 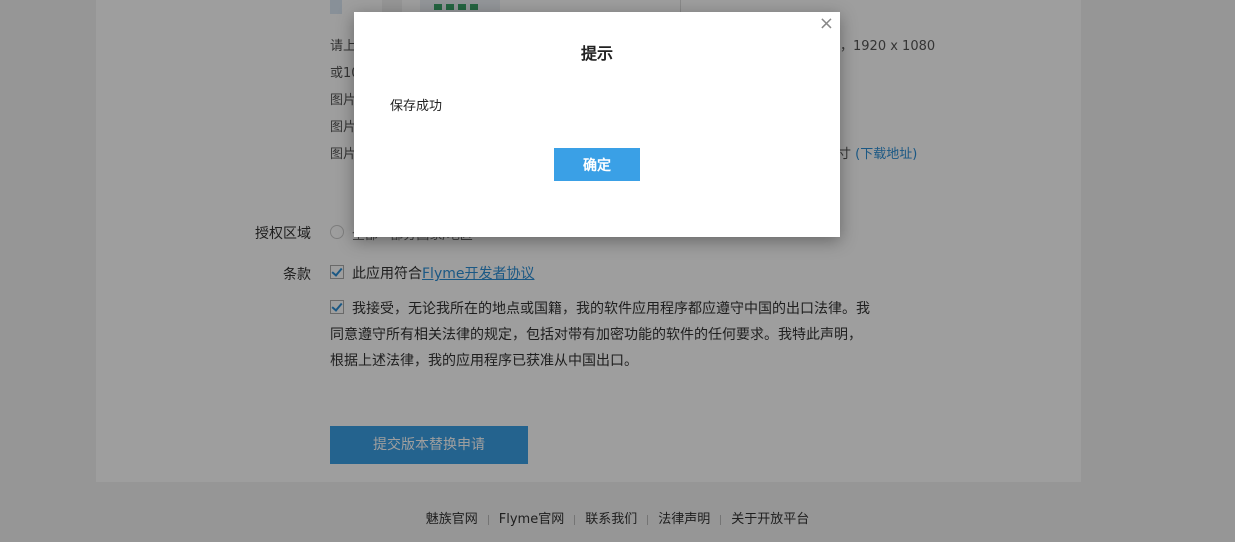 I want to click on dialog-message: 保存成功, so click(x=416, y=106).